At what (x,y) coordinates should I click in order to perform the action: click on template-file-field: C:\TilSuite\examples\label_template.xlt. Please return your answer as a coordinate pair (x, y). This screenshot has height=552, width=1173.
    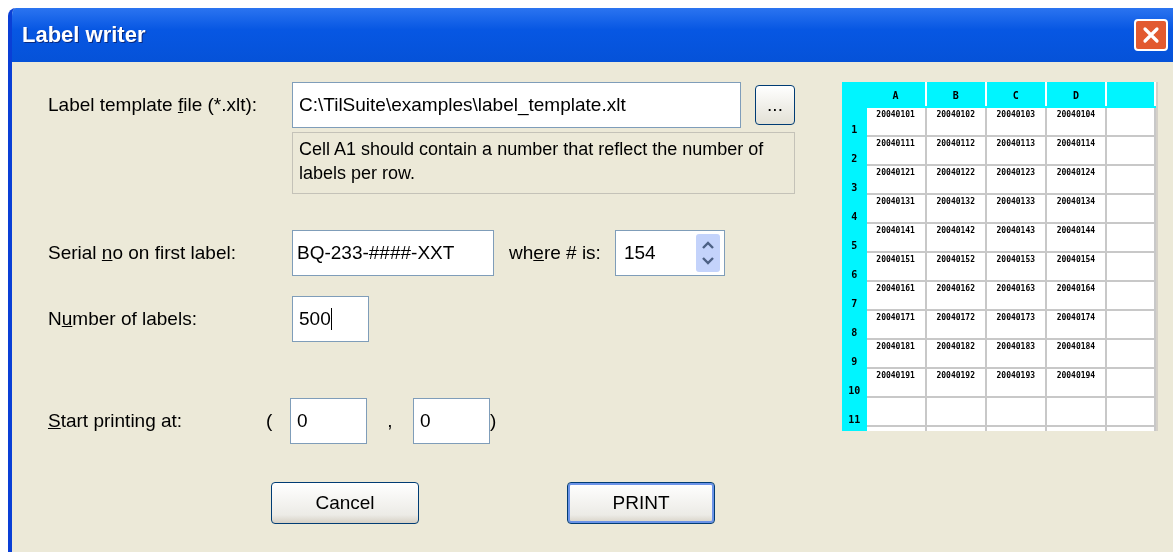
    Looking at the image, I should click on (516, 105).